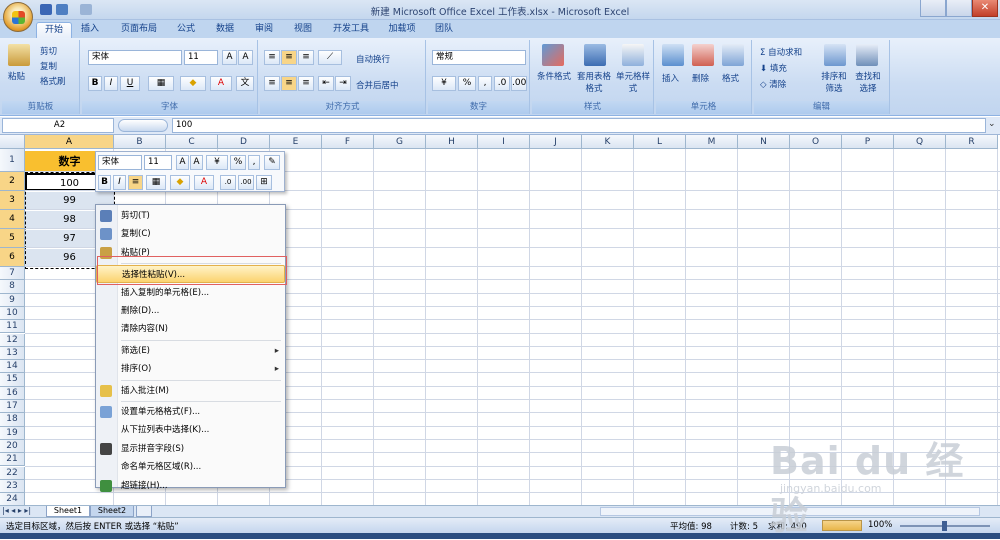  Describe the element at coordinates (330, 57) in the screenshot. I see `orientation-button: ⟋` at that location.